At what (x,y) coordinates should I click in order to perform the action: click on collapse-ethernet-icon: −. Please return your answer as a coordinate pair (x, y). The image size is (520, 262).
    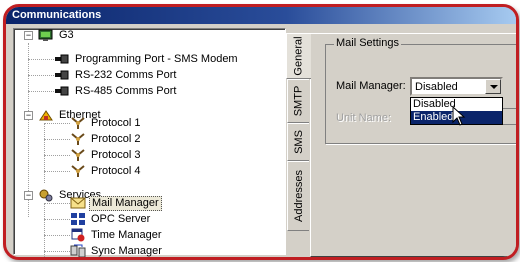
    Looking at the image, I should click on (28, 115).